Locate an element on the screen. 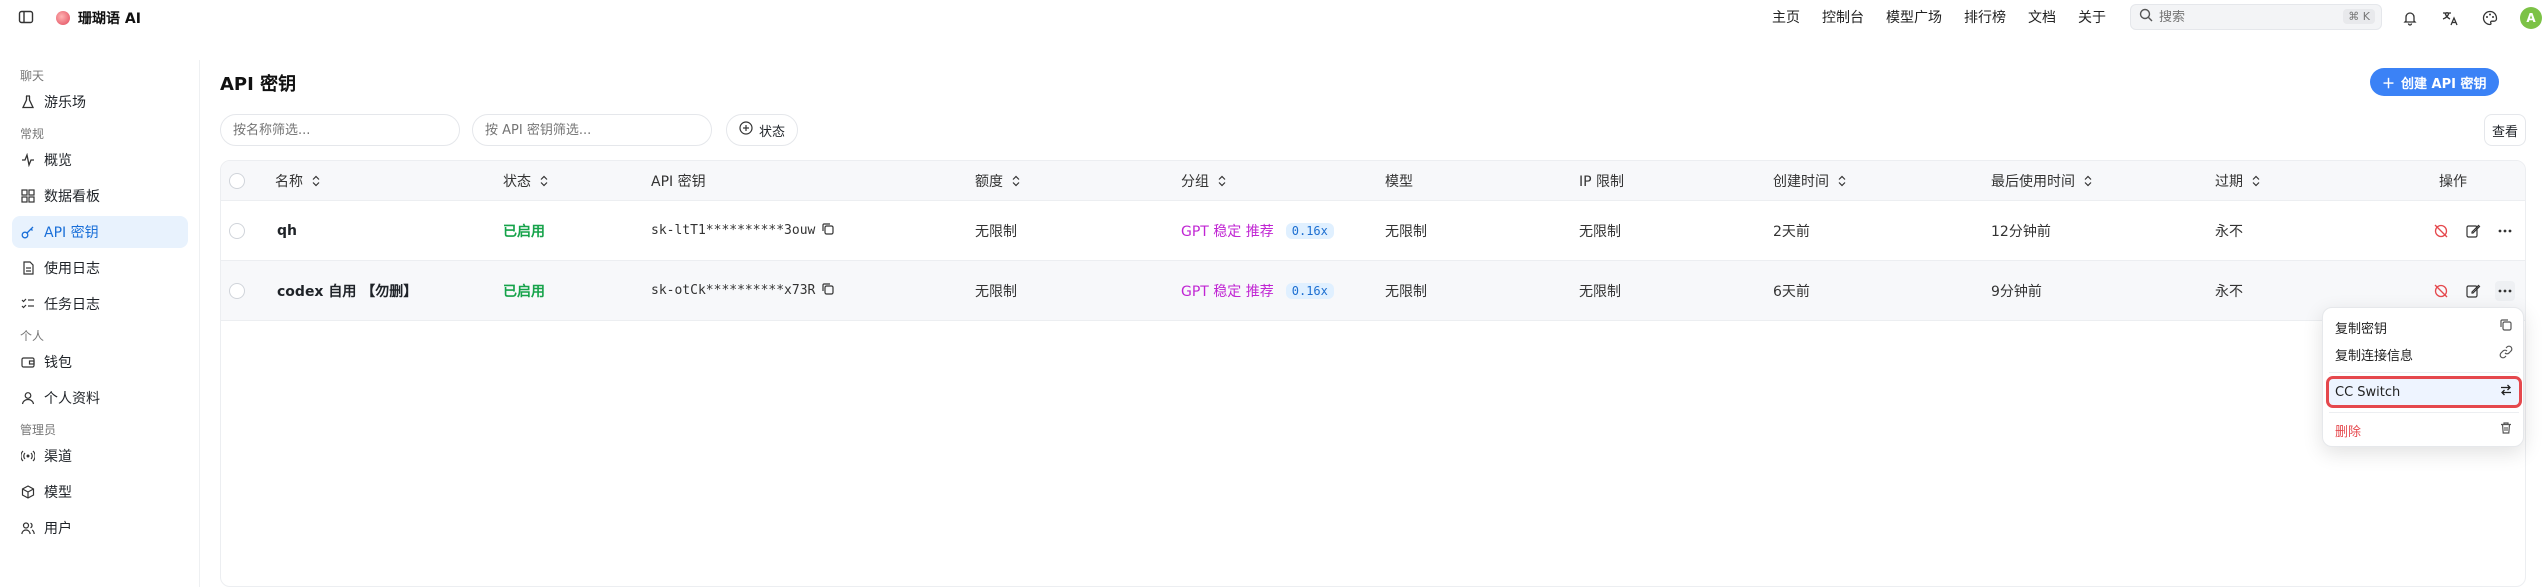 This screenshot has width=2546, height=587. sidebar-item-users: 用户 is located at coordinates (100, 528).